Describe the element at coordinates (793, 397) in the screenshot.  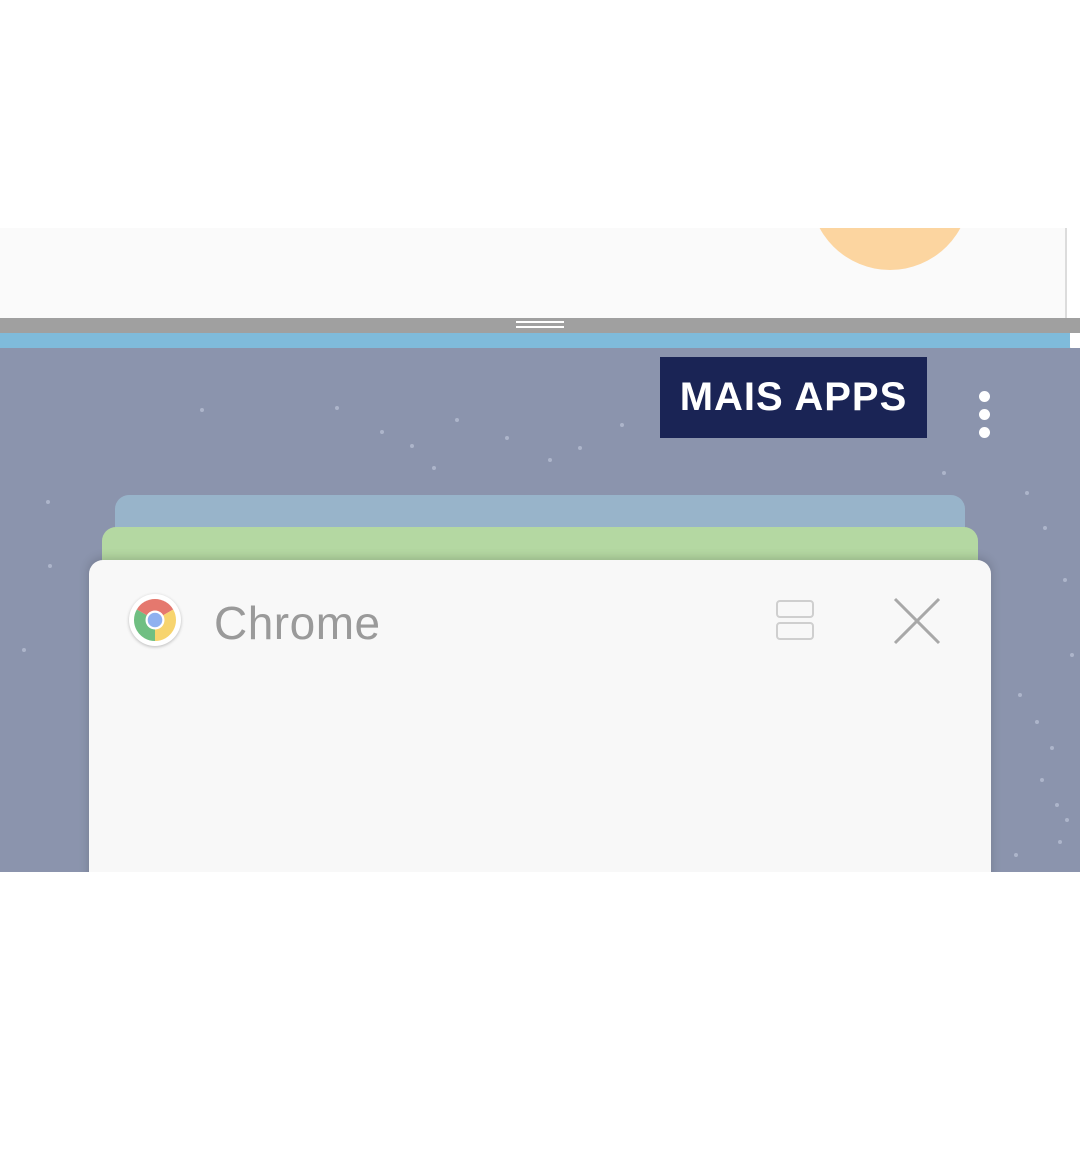
I see `more-apps-button: MAIS APPS` at that location.